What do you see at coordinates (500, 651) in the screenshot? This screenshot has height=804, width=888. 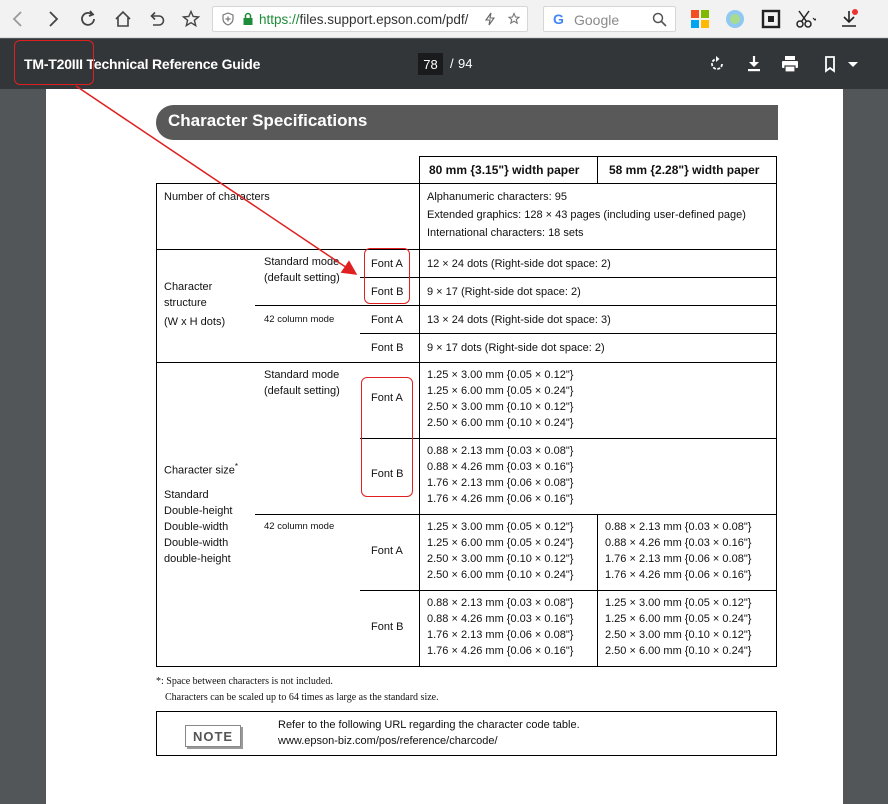 I see `size-42col-font-b-80-4: 1.76 × 4.26 mm {0.06 × 0.16"}` at bounding box center [500, 651].